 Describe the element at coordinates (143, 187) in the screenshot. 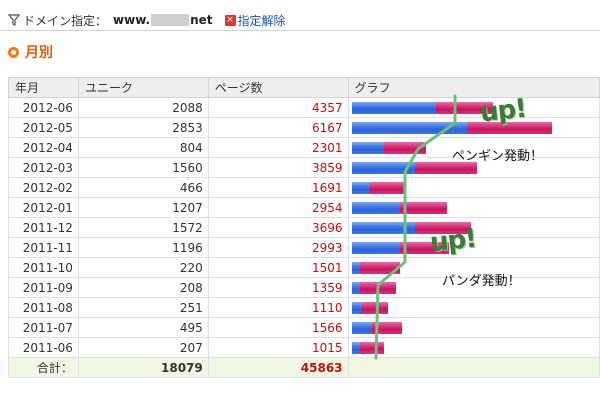

I see `unique-cell: 466` at that location.